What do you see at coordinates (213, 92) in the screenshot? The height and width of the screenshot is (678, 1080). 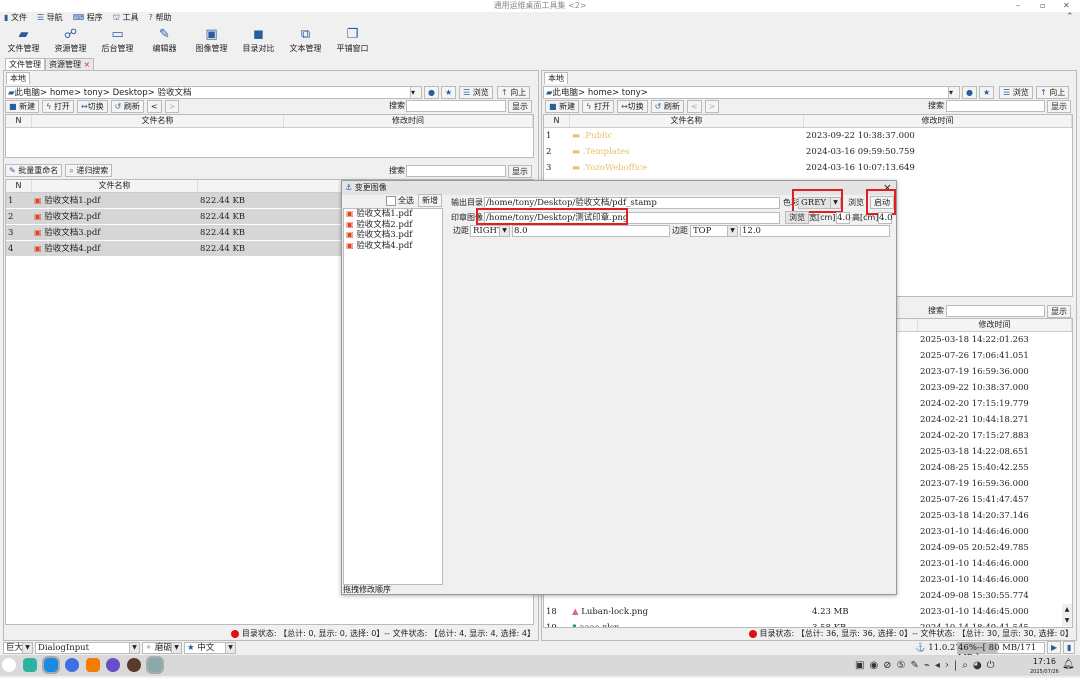 I see `left-path-breadcrumb: ▰此电脑> home> tony> Desktop> 验收文档` at bounding box center [213, 92].